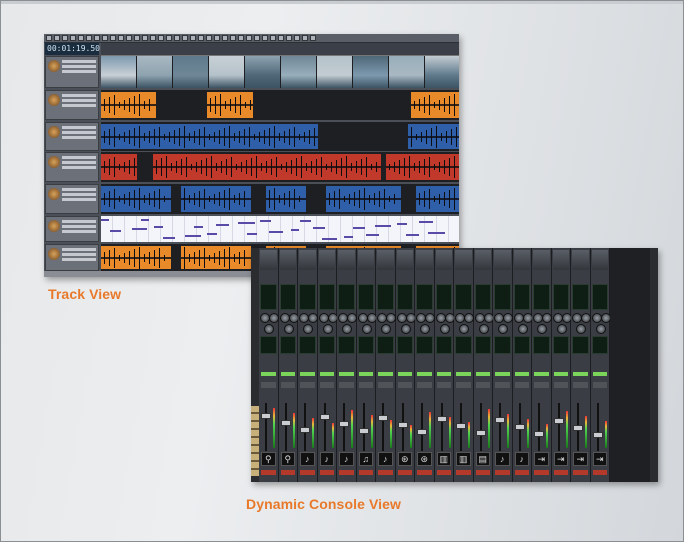 The width and height of the screenshot is (684, 542). Describe the element at coordinates (255, 441) in the screenshot. I see `console-side-tabs` at that location.